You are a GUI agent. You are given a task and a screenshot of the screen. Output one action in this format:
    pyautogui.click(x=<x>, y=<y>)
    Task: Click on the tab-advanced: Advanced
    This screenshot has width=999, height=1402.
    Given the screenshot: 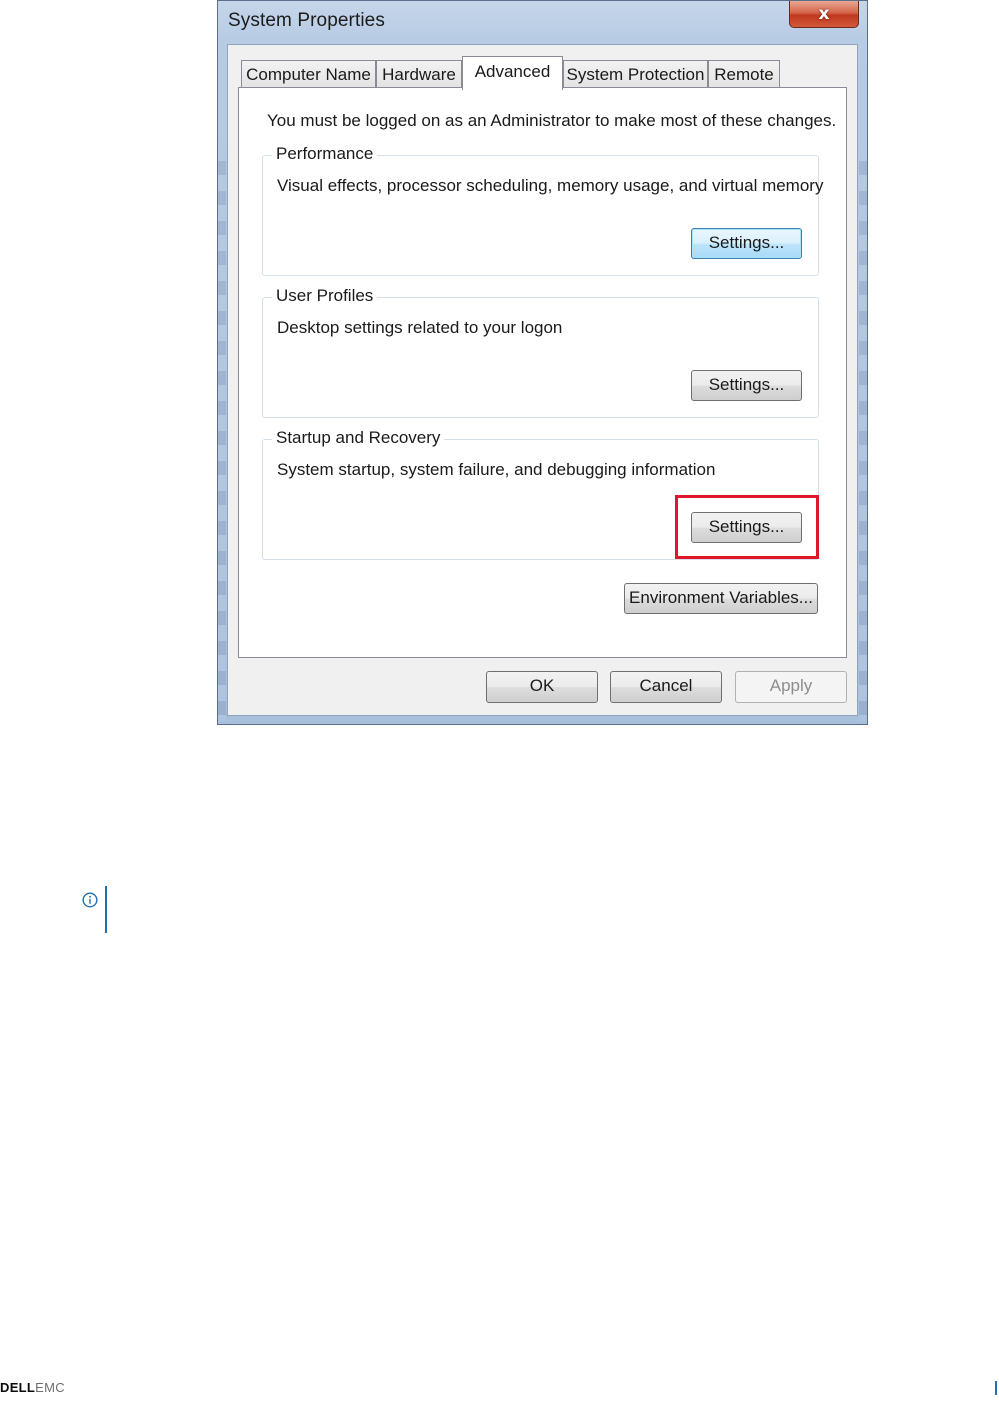 What is the action you would take?
    pyautogui.click(x=512, y=73)
    